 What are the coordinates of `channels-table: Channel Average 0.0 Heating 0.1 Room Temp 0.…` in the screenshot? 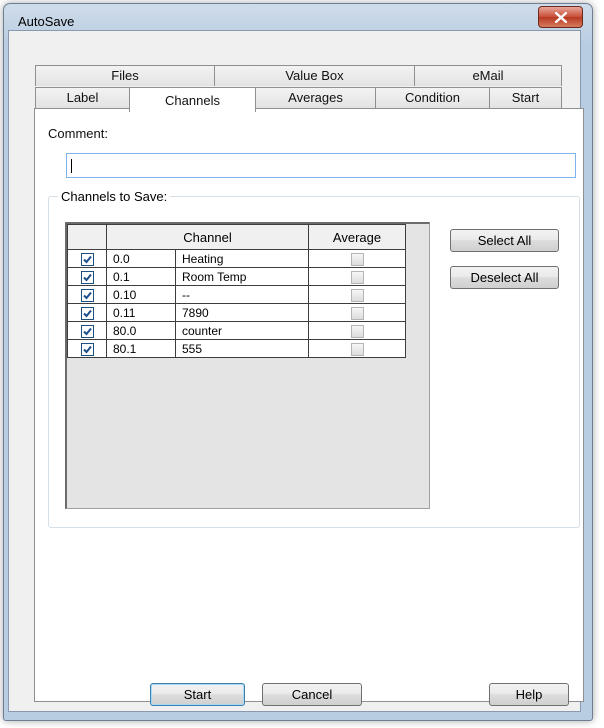 It's located at (236, 291).